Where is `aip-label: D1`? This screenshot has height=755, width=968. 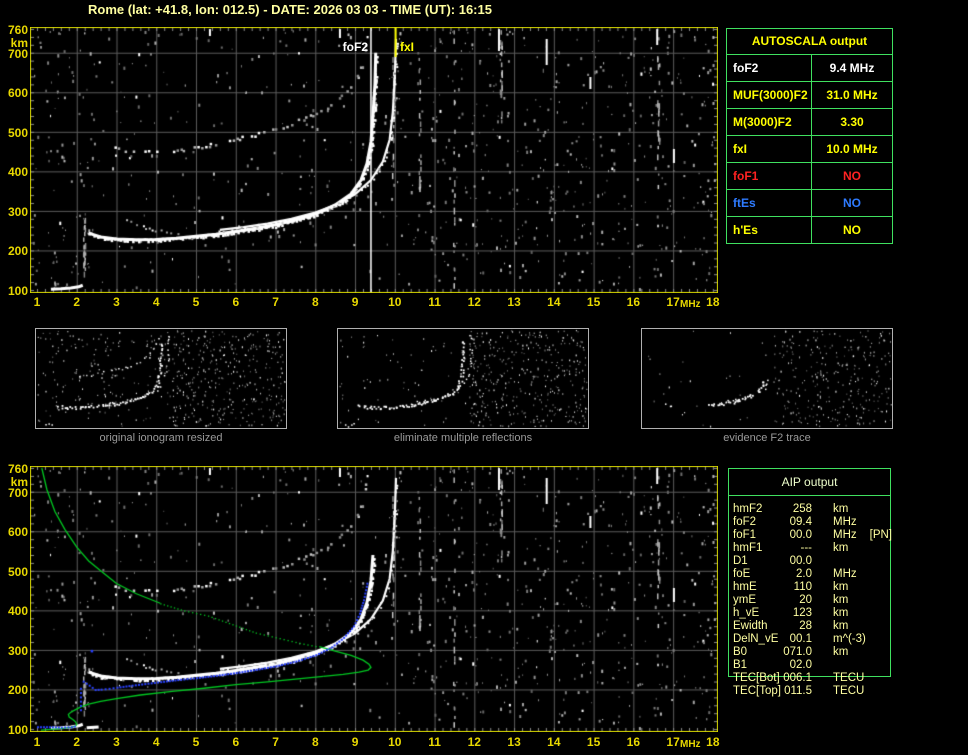
aip-label: D1 is located at coordinates (740, 561).